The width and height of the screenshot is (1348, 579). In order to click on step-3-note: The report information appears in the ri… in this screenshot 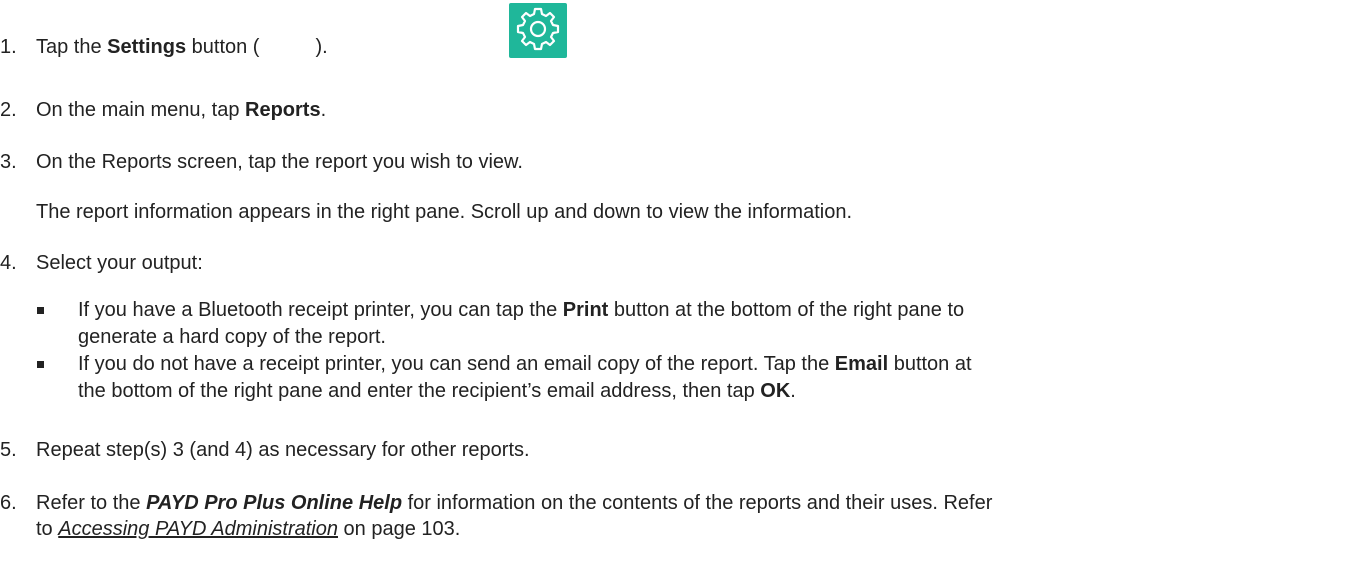, I will do `click(444, 212)`.